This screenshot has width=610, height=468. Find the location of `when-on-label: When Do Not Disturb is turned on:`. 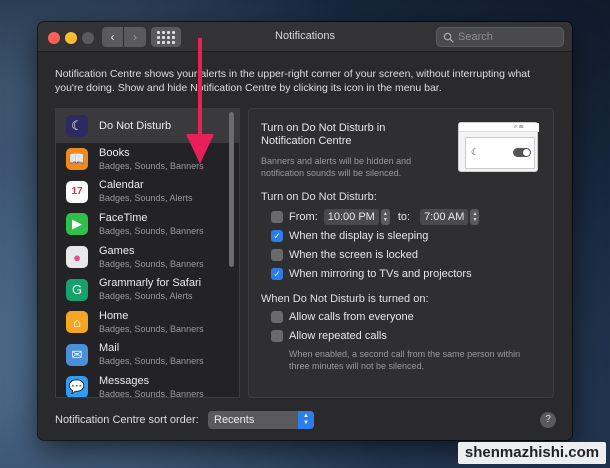

when-on-label: When Do Not Disturb is turned on: is located at coordinates (345, 299).